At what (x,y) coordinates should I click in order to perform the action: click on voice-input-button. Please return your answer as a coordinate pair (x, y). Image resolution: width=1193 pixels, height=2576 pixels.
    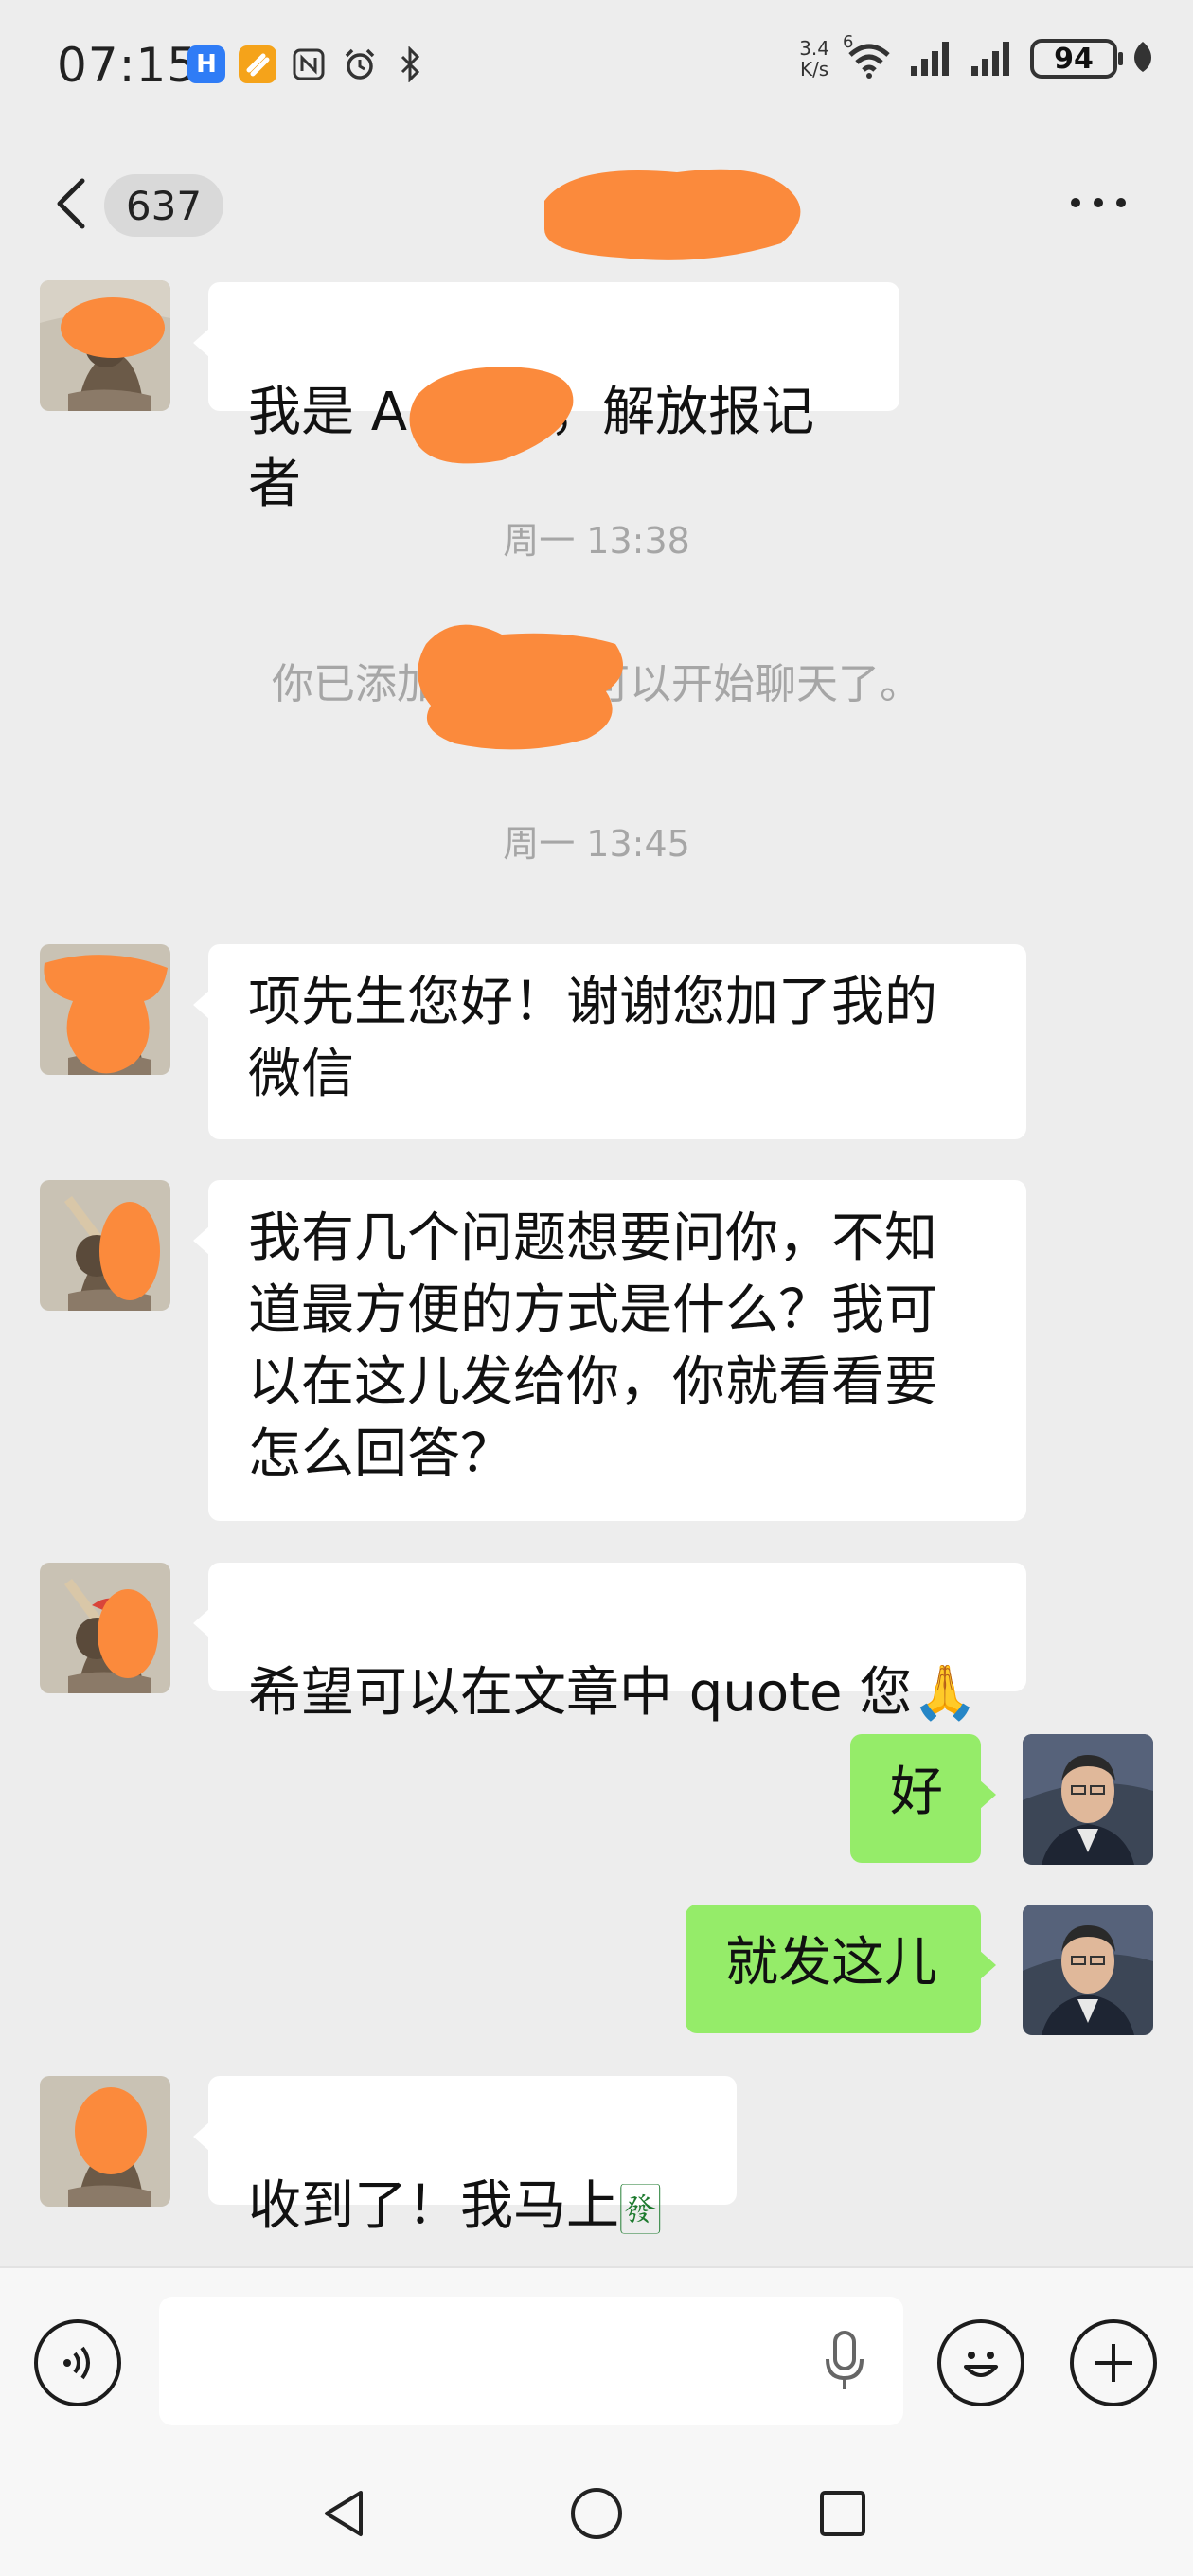
    Looking at the image, I should click on (77, 2362).